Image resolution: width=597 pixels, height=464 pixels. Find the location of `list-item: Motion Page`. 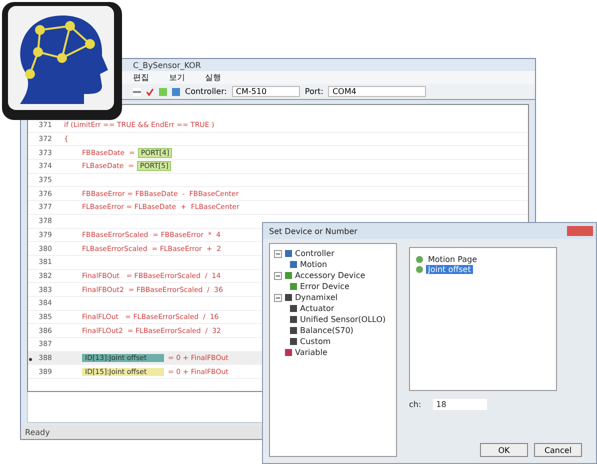

list-item: Motion Page is located at coordinates (453, 259).